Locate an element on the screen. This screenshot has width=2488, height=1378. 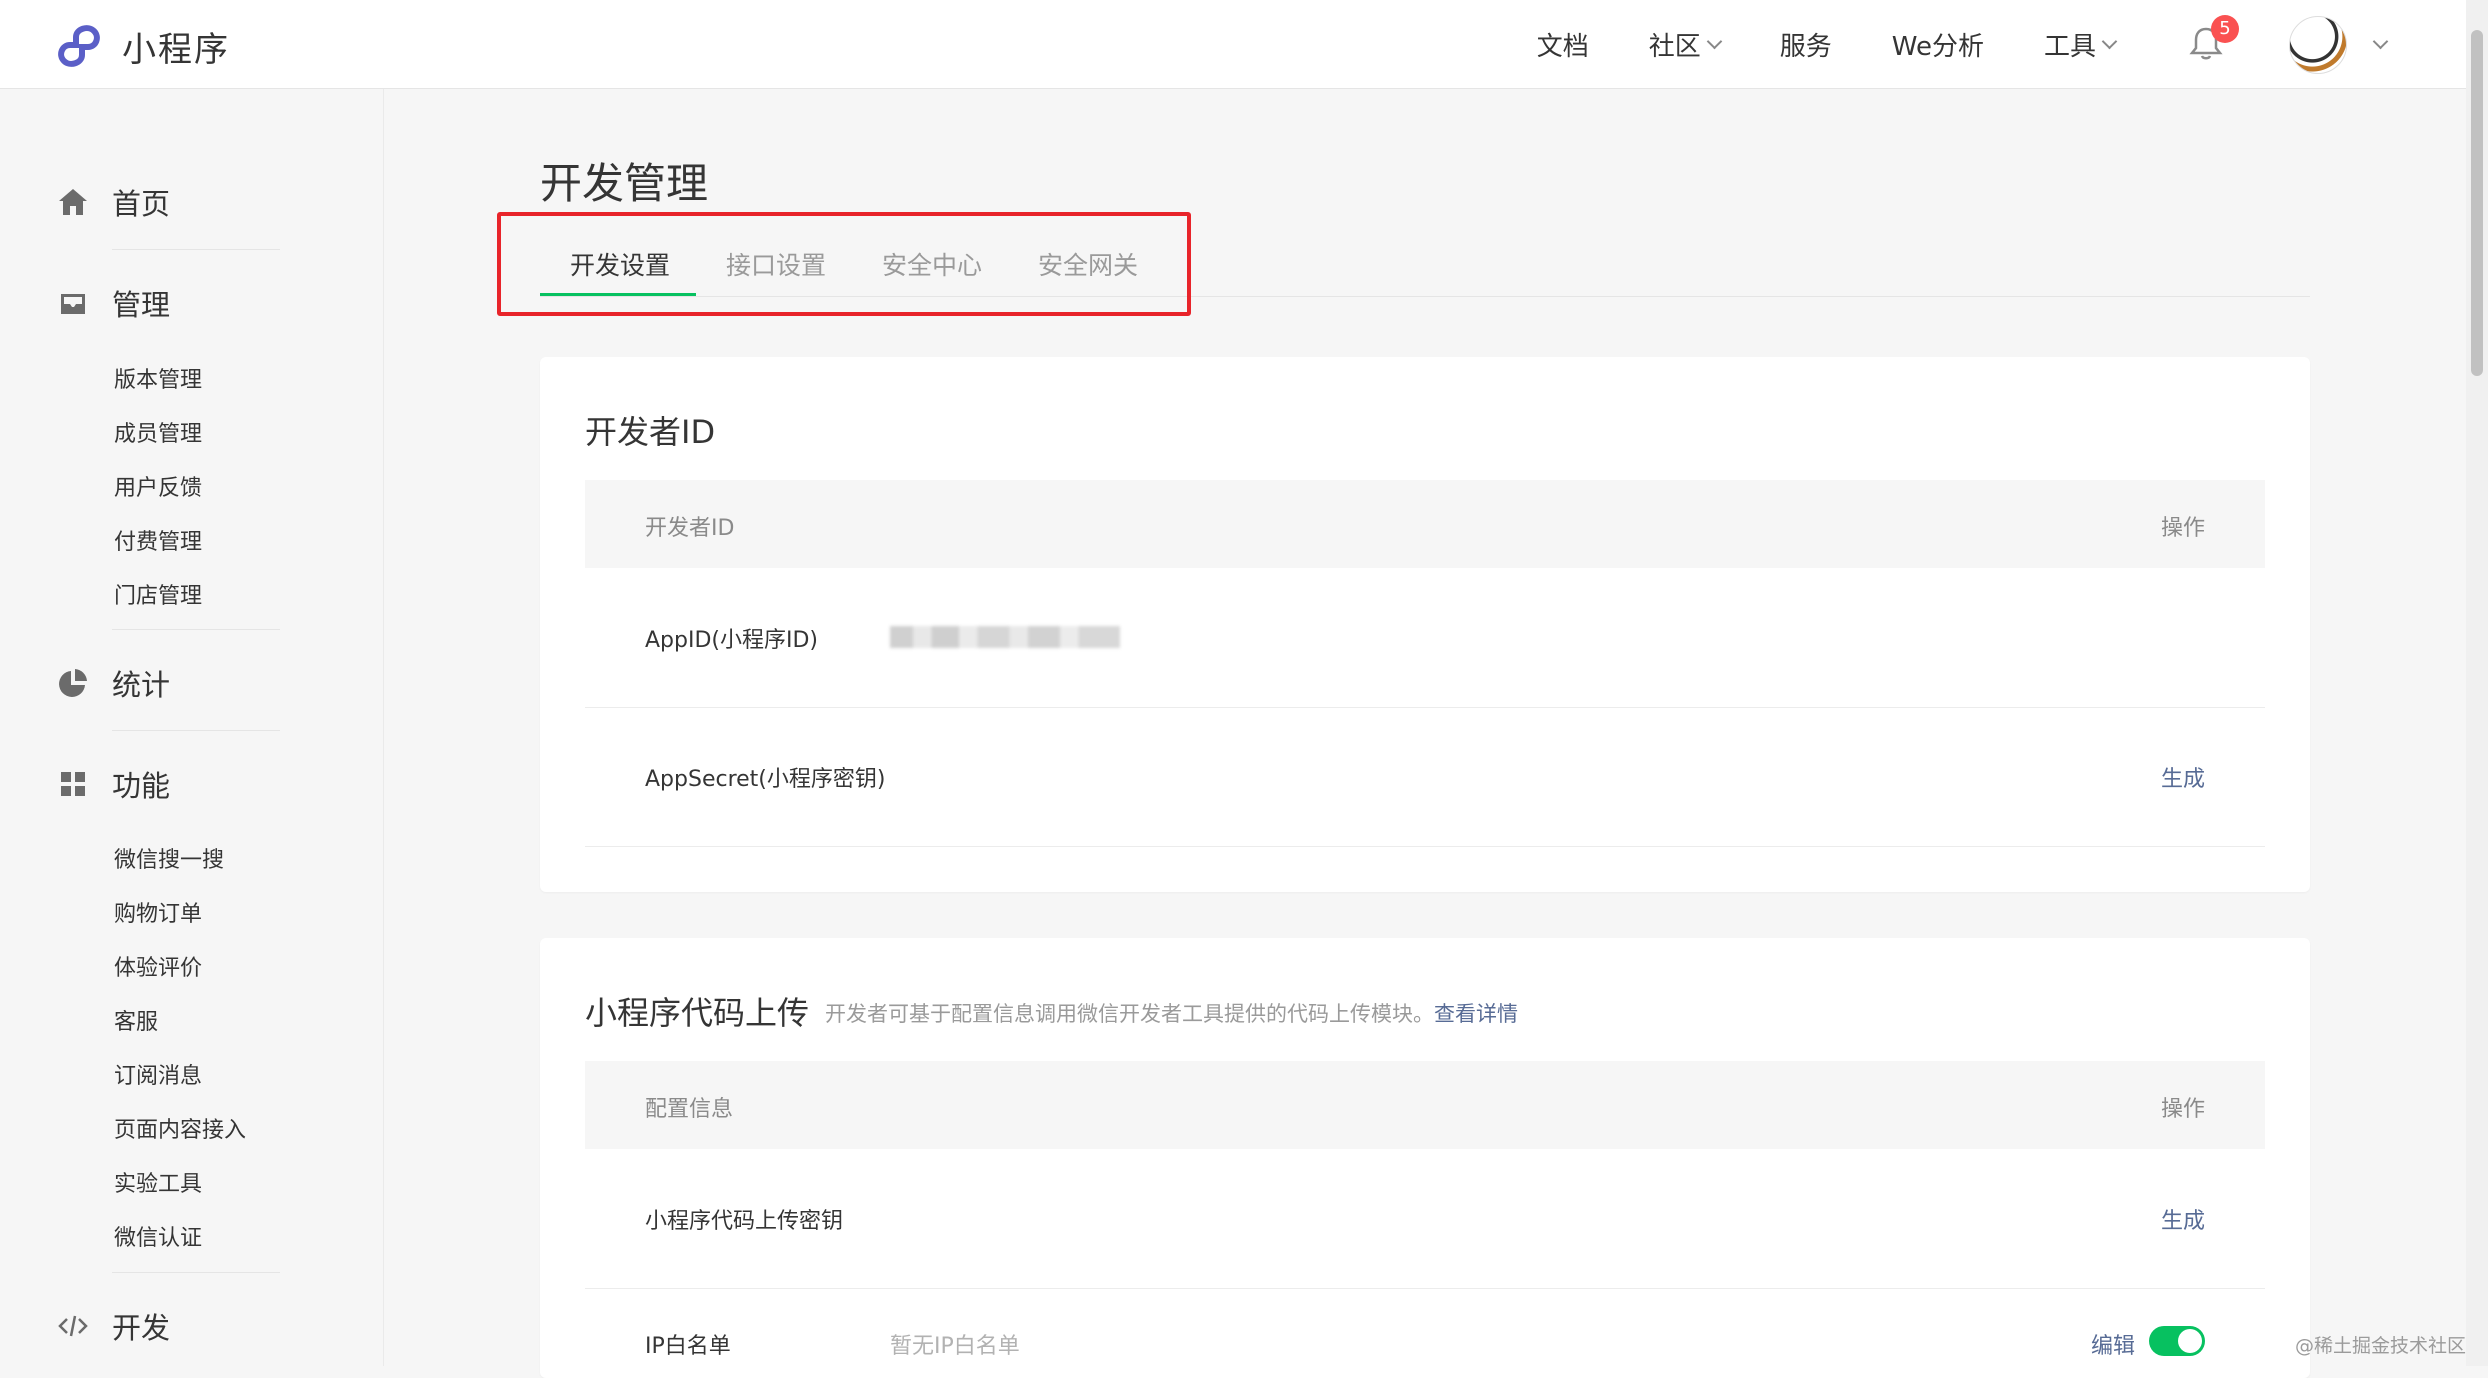
generate-appsecret-link: 生成 is located at coordinates (2183, 777).